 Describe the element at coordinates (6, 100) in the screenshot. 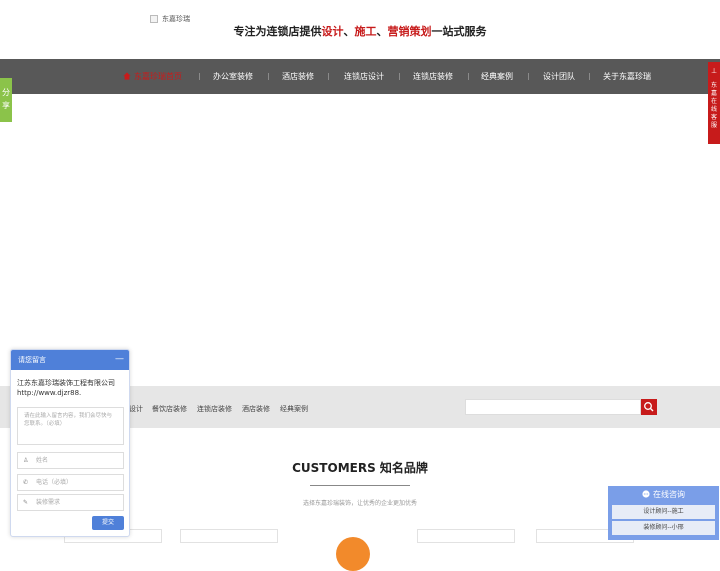

I see `share-tab: 分 享` at that location.